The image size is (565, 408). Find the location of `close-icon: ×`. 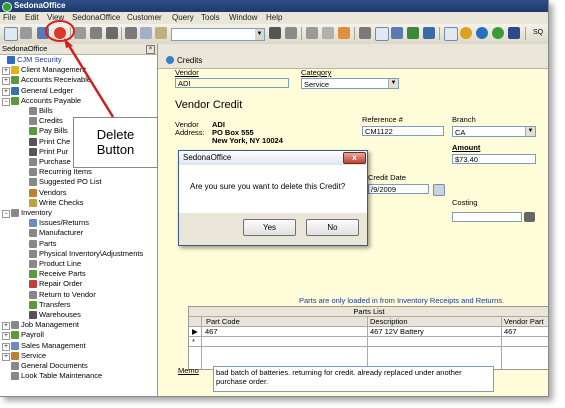

close-icon: × is located at coordinates (150, 49).